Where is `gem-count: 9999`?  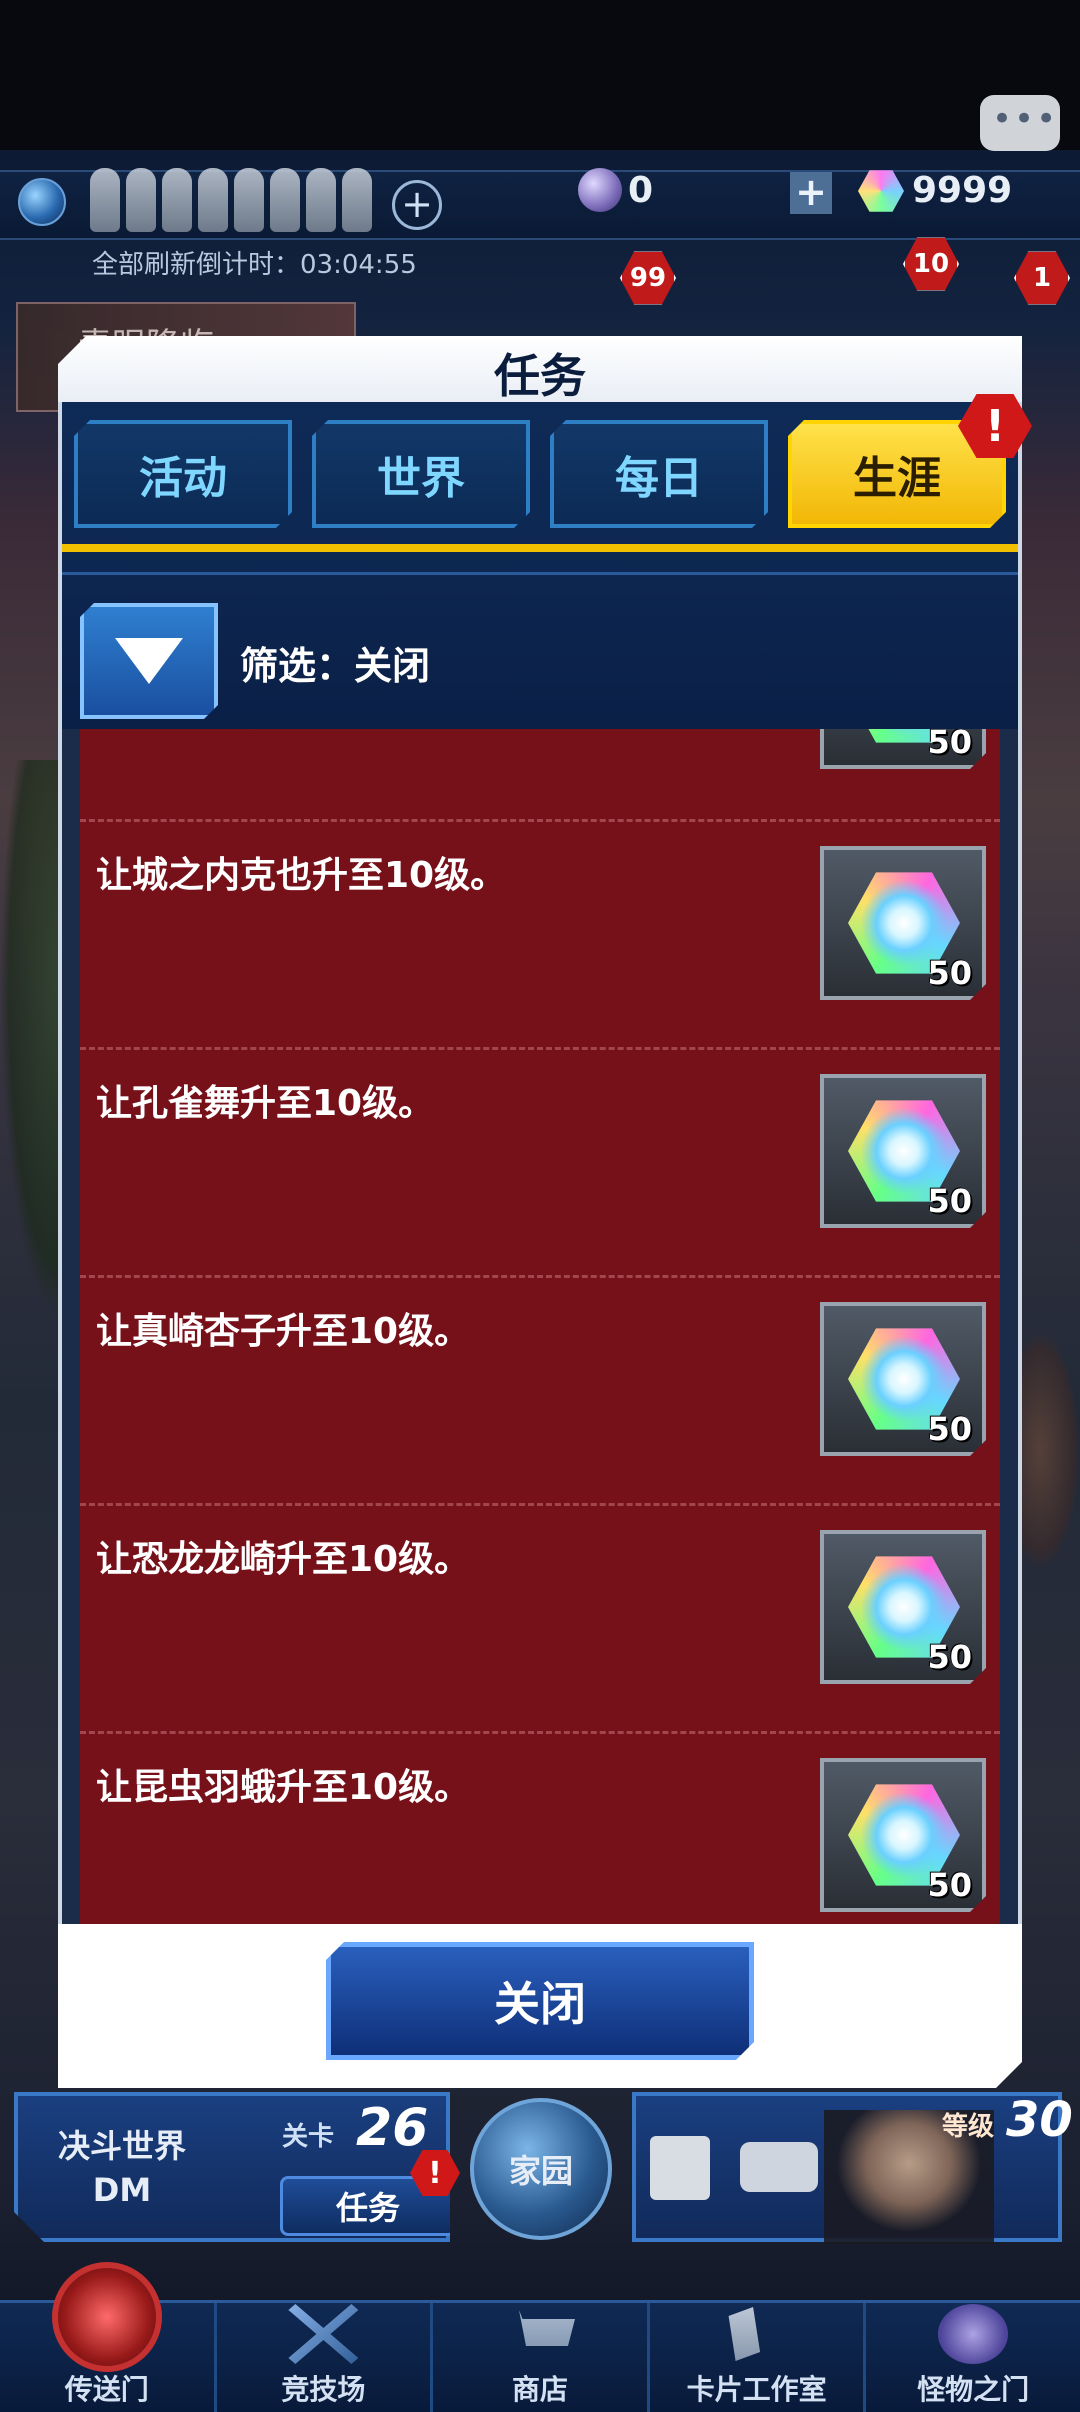
gem-count: 9999 is located at coordinates (962, 190).